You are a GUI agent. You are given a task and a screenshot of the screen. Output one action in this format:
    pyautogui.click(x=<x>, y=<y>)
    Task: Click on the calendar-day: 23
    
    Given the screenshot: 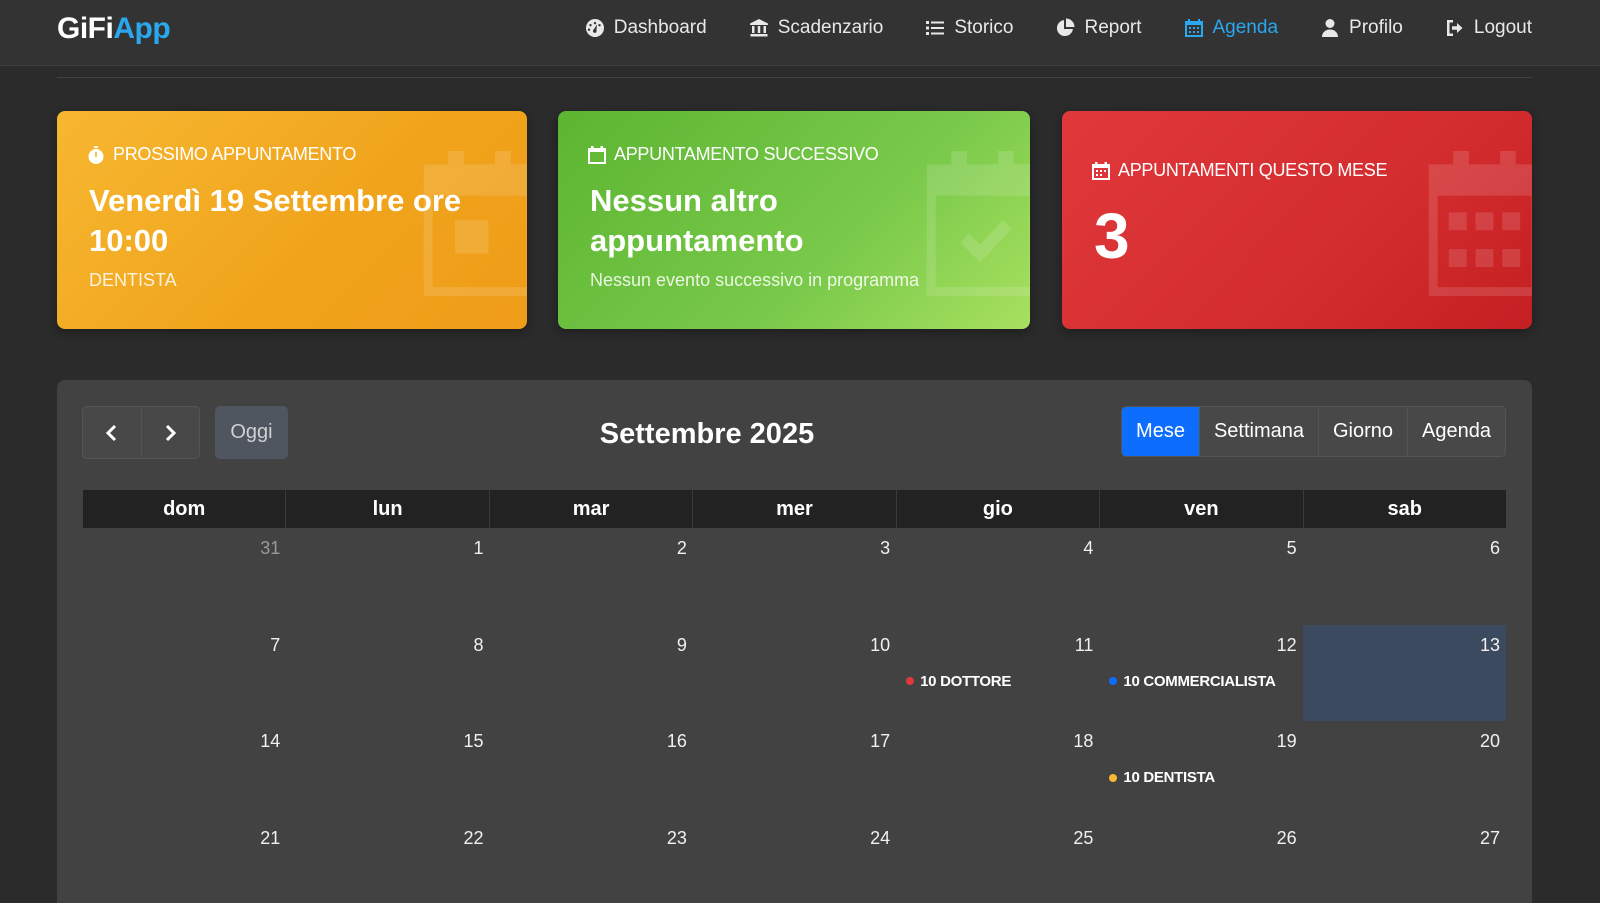 What is the action you would take?
    pyautogui.click(x=591, y=860)
    